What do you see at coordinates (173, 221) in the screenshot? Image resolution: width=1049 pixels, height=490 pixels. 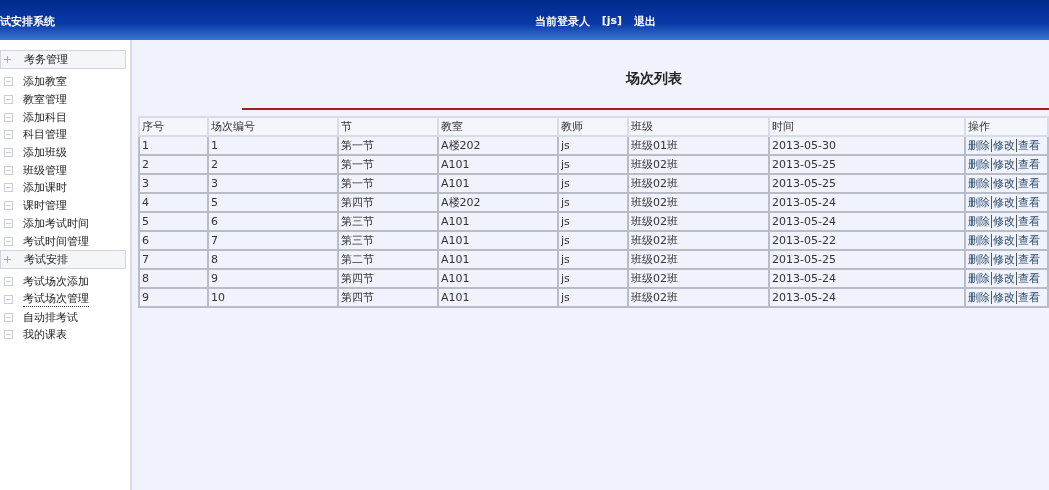 I see `table-cell: 5` at bounding box center [173, 221].